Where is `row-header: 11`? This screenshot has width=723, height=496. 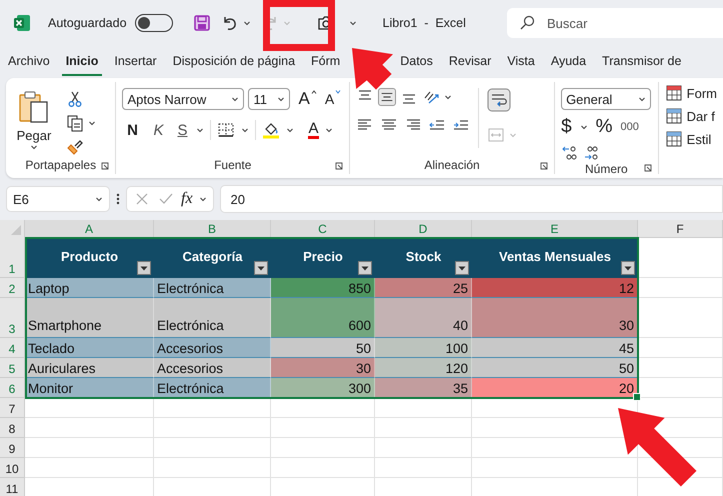
row-header: 11 is located at coordinates (12, 487).